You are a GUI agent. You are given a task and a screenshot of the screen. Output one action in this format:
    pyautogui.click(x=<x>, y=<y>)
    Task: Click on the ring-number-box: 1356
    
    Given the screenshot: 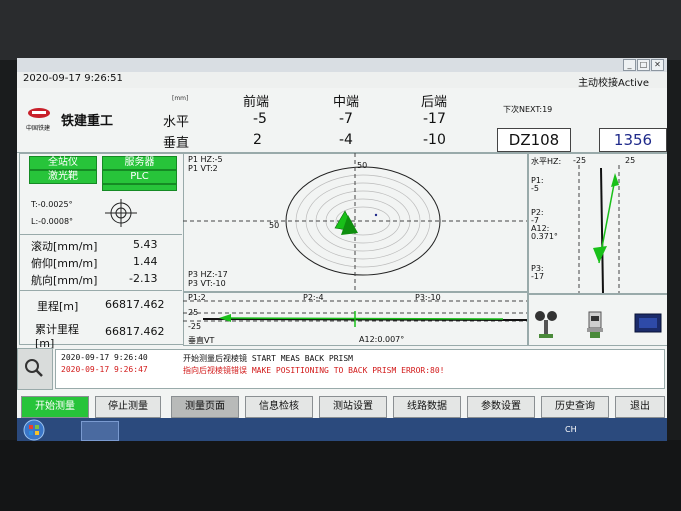 What is the action you would take?
    pyautogui.click(x=633, y=140)
    